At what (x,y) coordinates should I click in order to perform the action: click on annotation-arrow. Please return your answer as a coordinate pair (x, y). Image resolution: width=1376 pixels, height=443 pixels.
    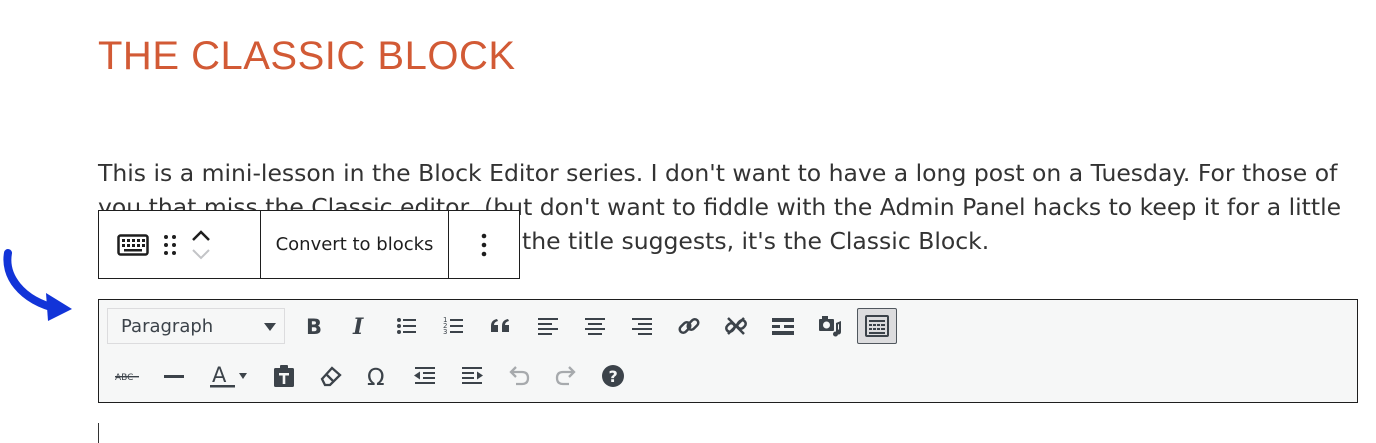
    Looking at the image, I should click on (37, 285).